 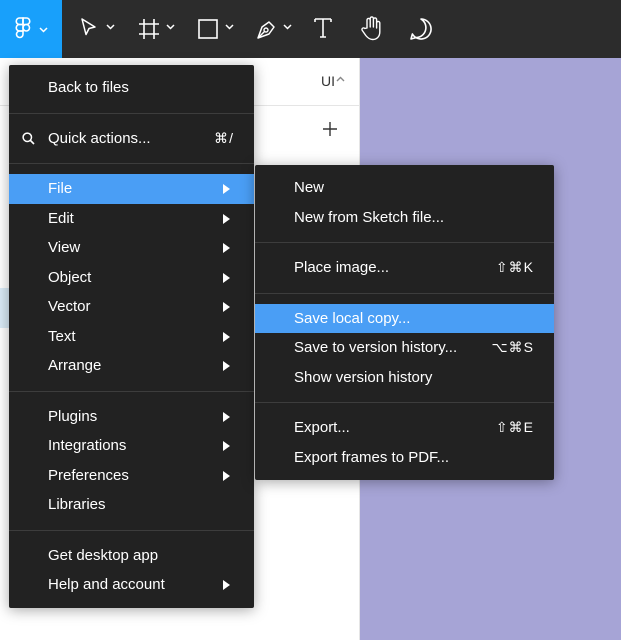 I want to click on add-page-plus-icon, so click(x=330, y=129).